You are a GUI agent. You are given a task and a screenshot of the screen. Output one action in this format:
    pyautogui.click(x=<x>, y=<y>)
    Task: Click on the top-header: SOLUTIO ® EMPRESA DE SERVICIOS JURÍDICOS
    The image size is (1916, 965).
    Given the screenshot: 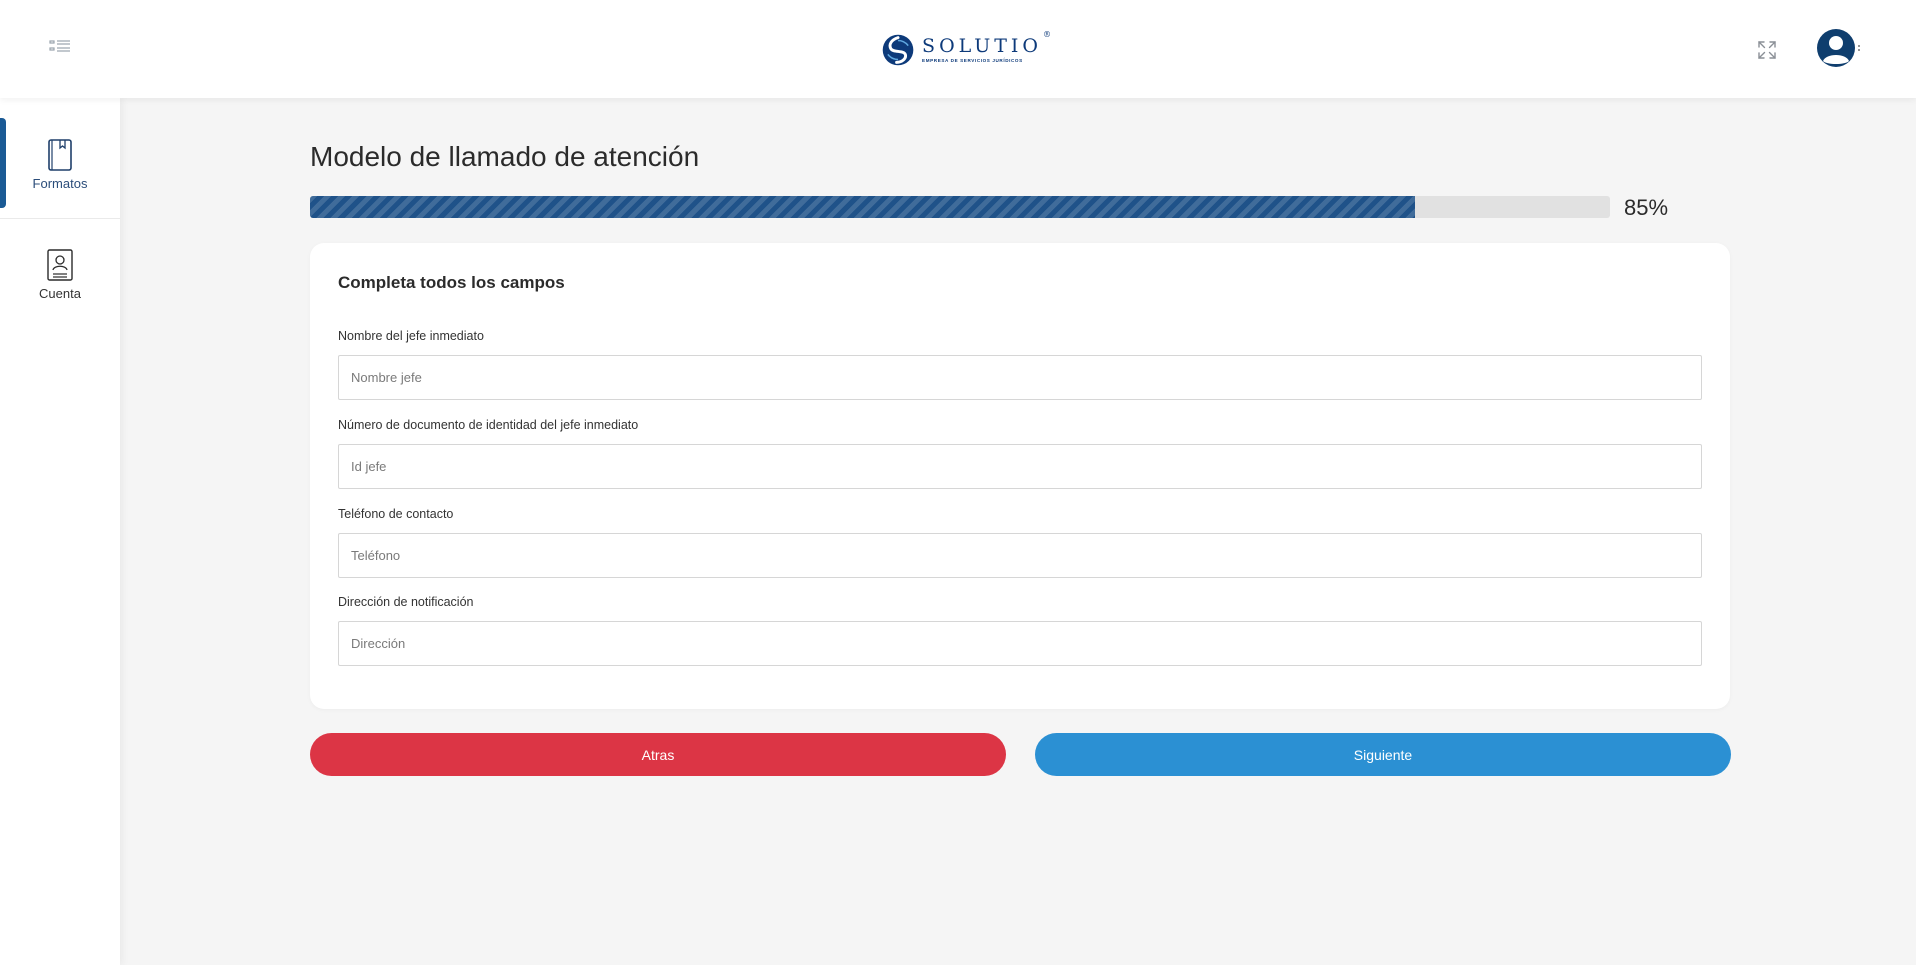 What is the action you would take?
    pyautogui.click(x=958, y=49)
    